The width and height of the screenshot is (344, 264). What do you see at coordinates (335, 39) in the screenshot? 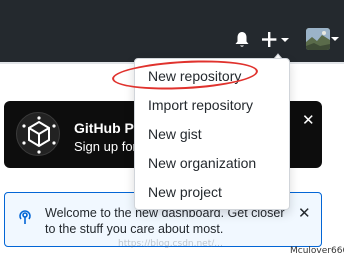
I see `chevron-down-icon` at bounding box center [335, 39].